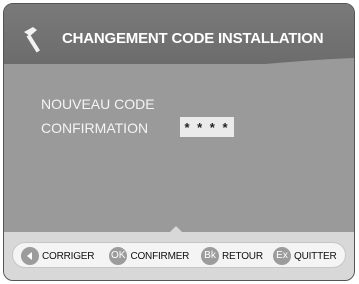  I want to click on footer-notch, so click(176, 229).